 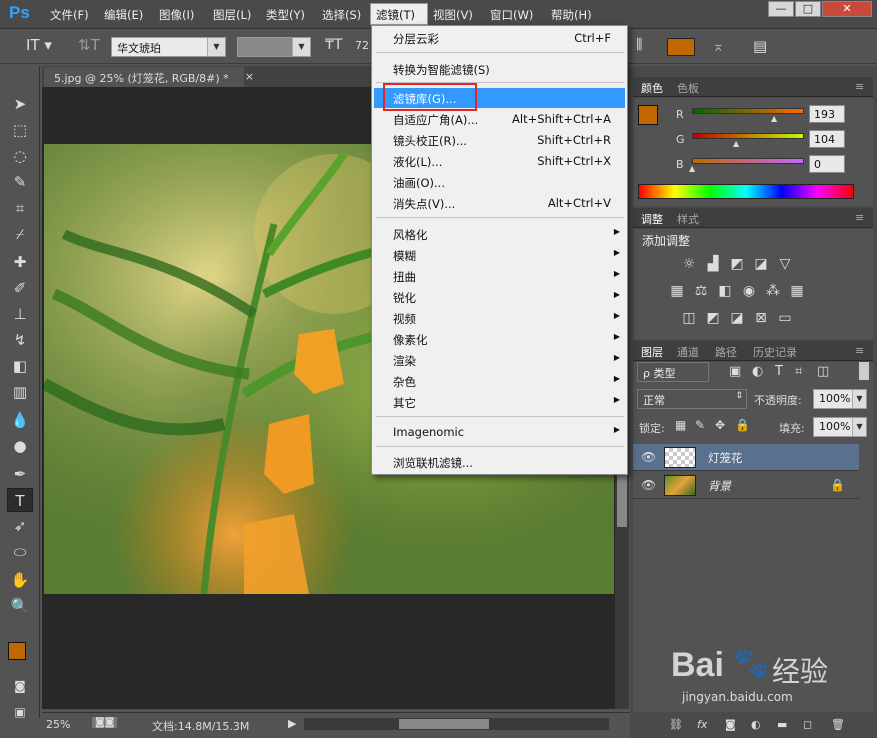 What do you see at coordinates (69, 15) in the screenshot?
I see `menu-file: 文件(F)` at bounding box center [69, 15].